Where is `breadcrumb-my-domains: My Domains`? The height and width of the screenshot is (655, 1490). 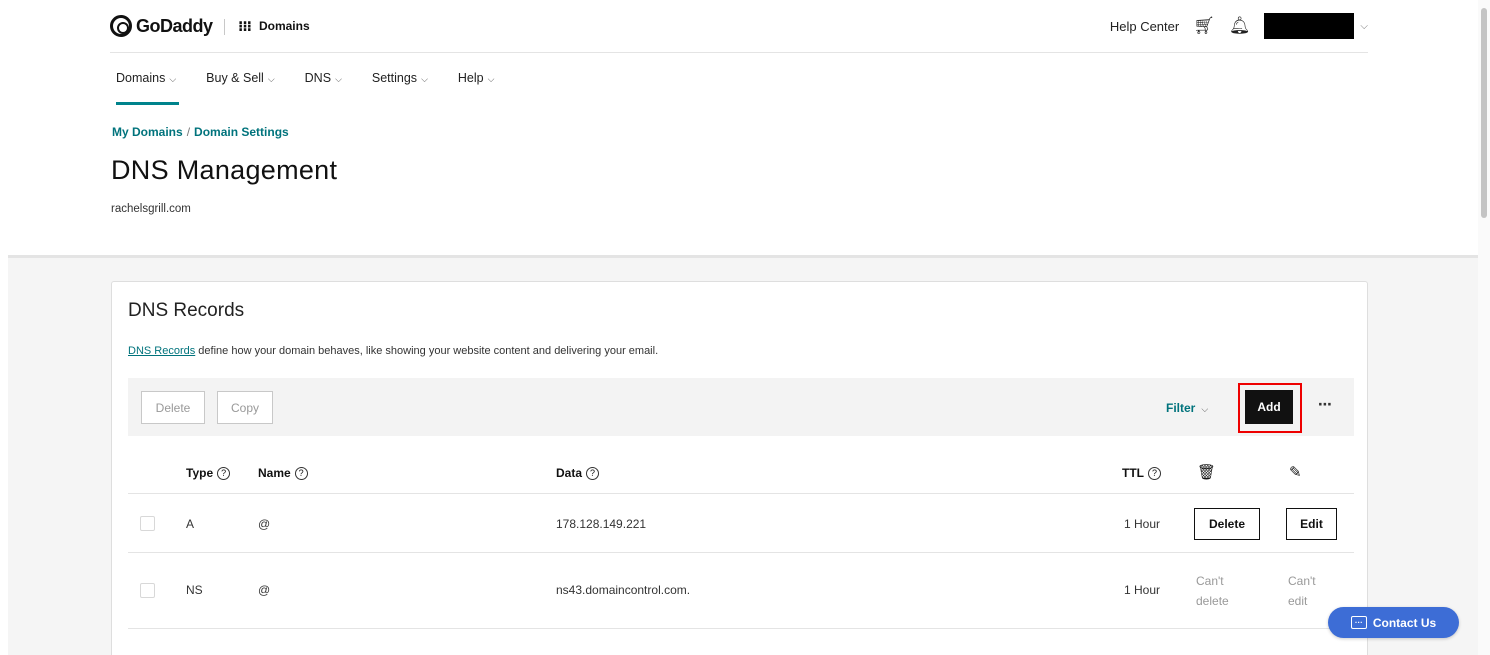 breadcrumb-my-domains: My Domains is located at coordinates (147, 132).